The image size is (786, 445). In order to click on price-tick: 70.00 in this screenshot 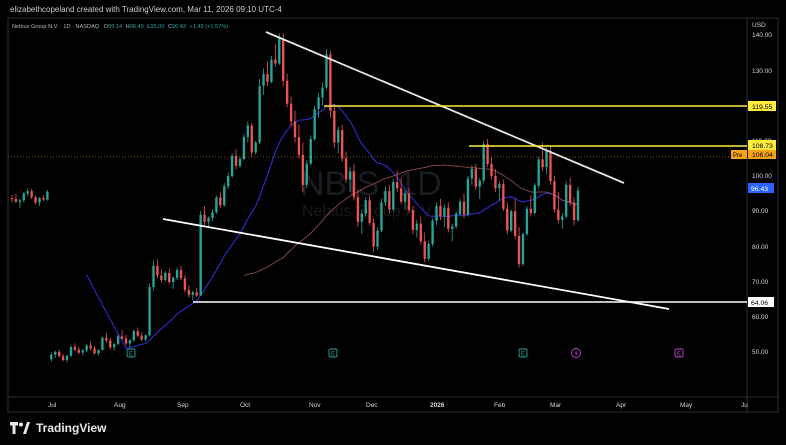, I will do `click(760, 282)`.